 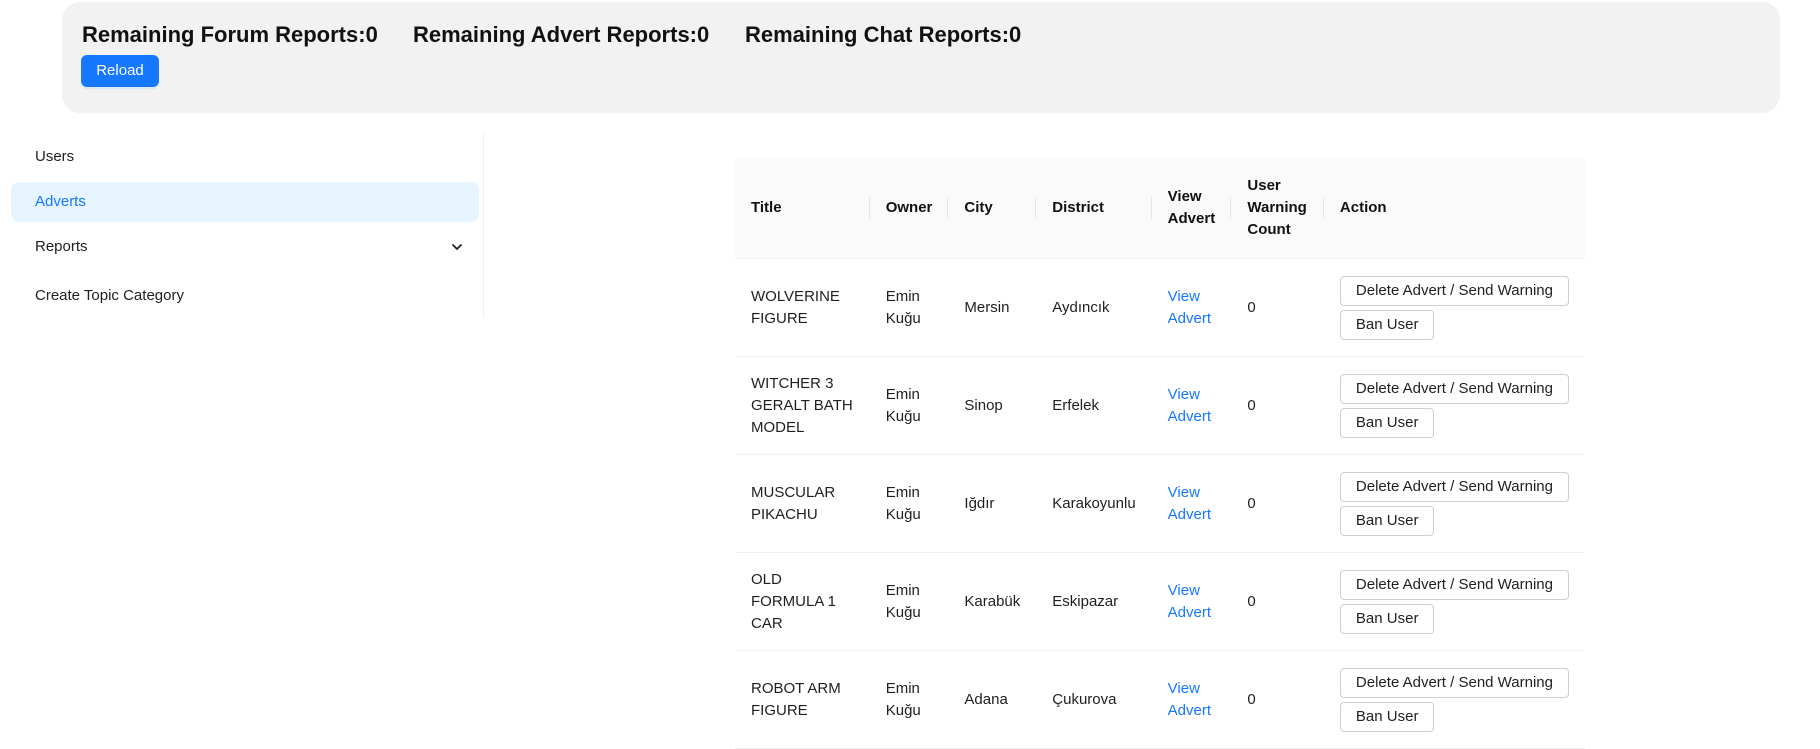 What do you see at coordinates (1277, 208) in the screenshot?
I see `column-header-user-warning-count: User Warning Count` at bounding box center [1277, 208].